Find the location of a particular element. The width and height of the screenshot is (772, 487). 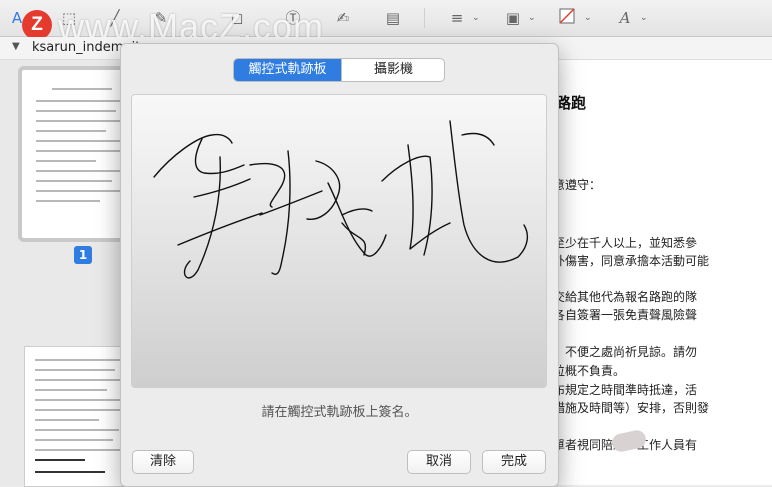

document-line: 明交給其他代為報名路跑的隊 is located at coordinates (619, 297).